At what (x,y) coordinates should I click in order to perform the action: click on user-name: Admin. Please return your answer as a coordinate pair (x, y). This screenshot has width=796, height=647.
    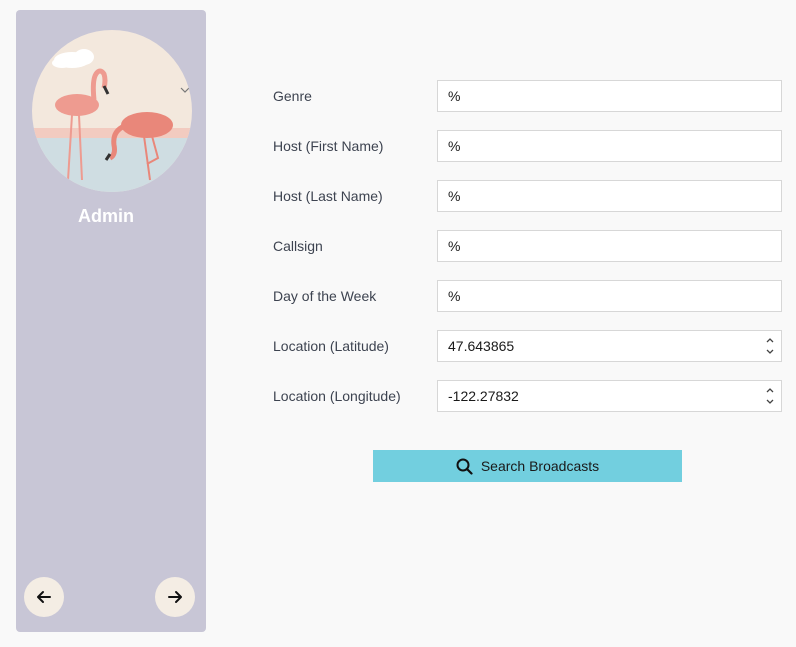
    Looking at the image, I should click on (106, 216).